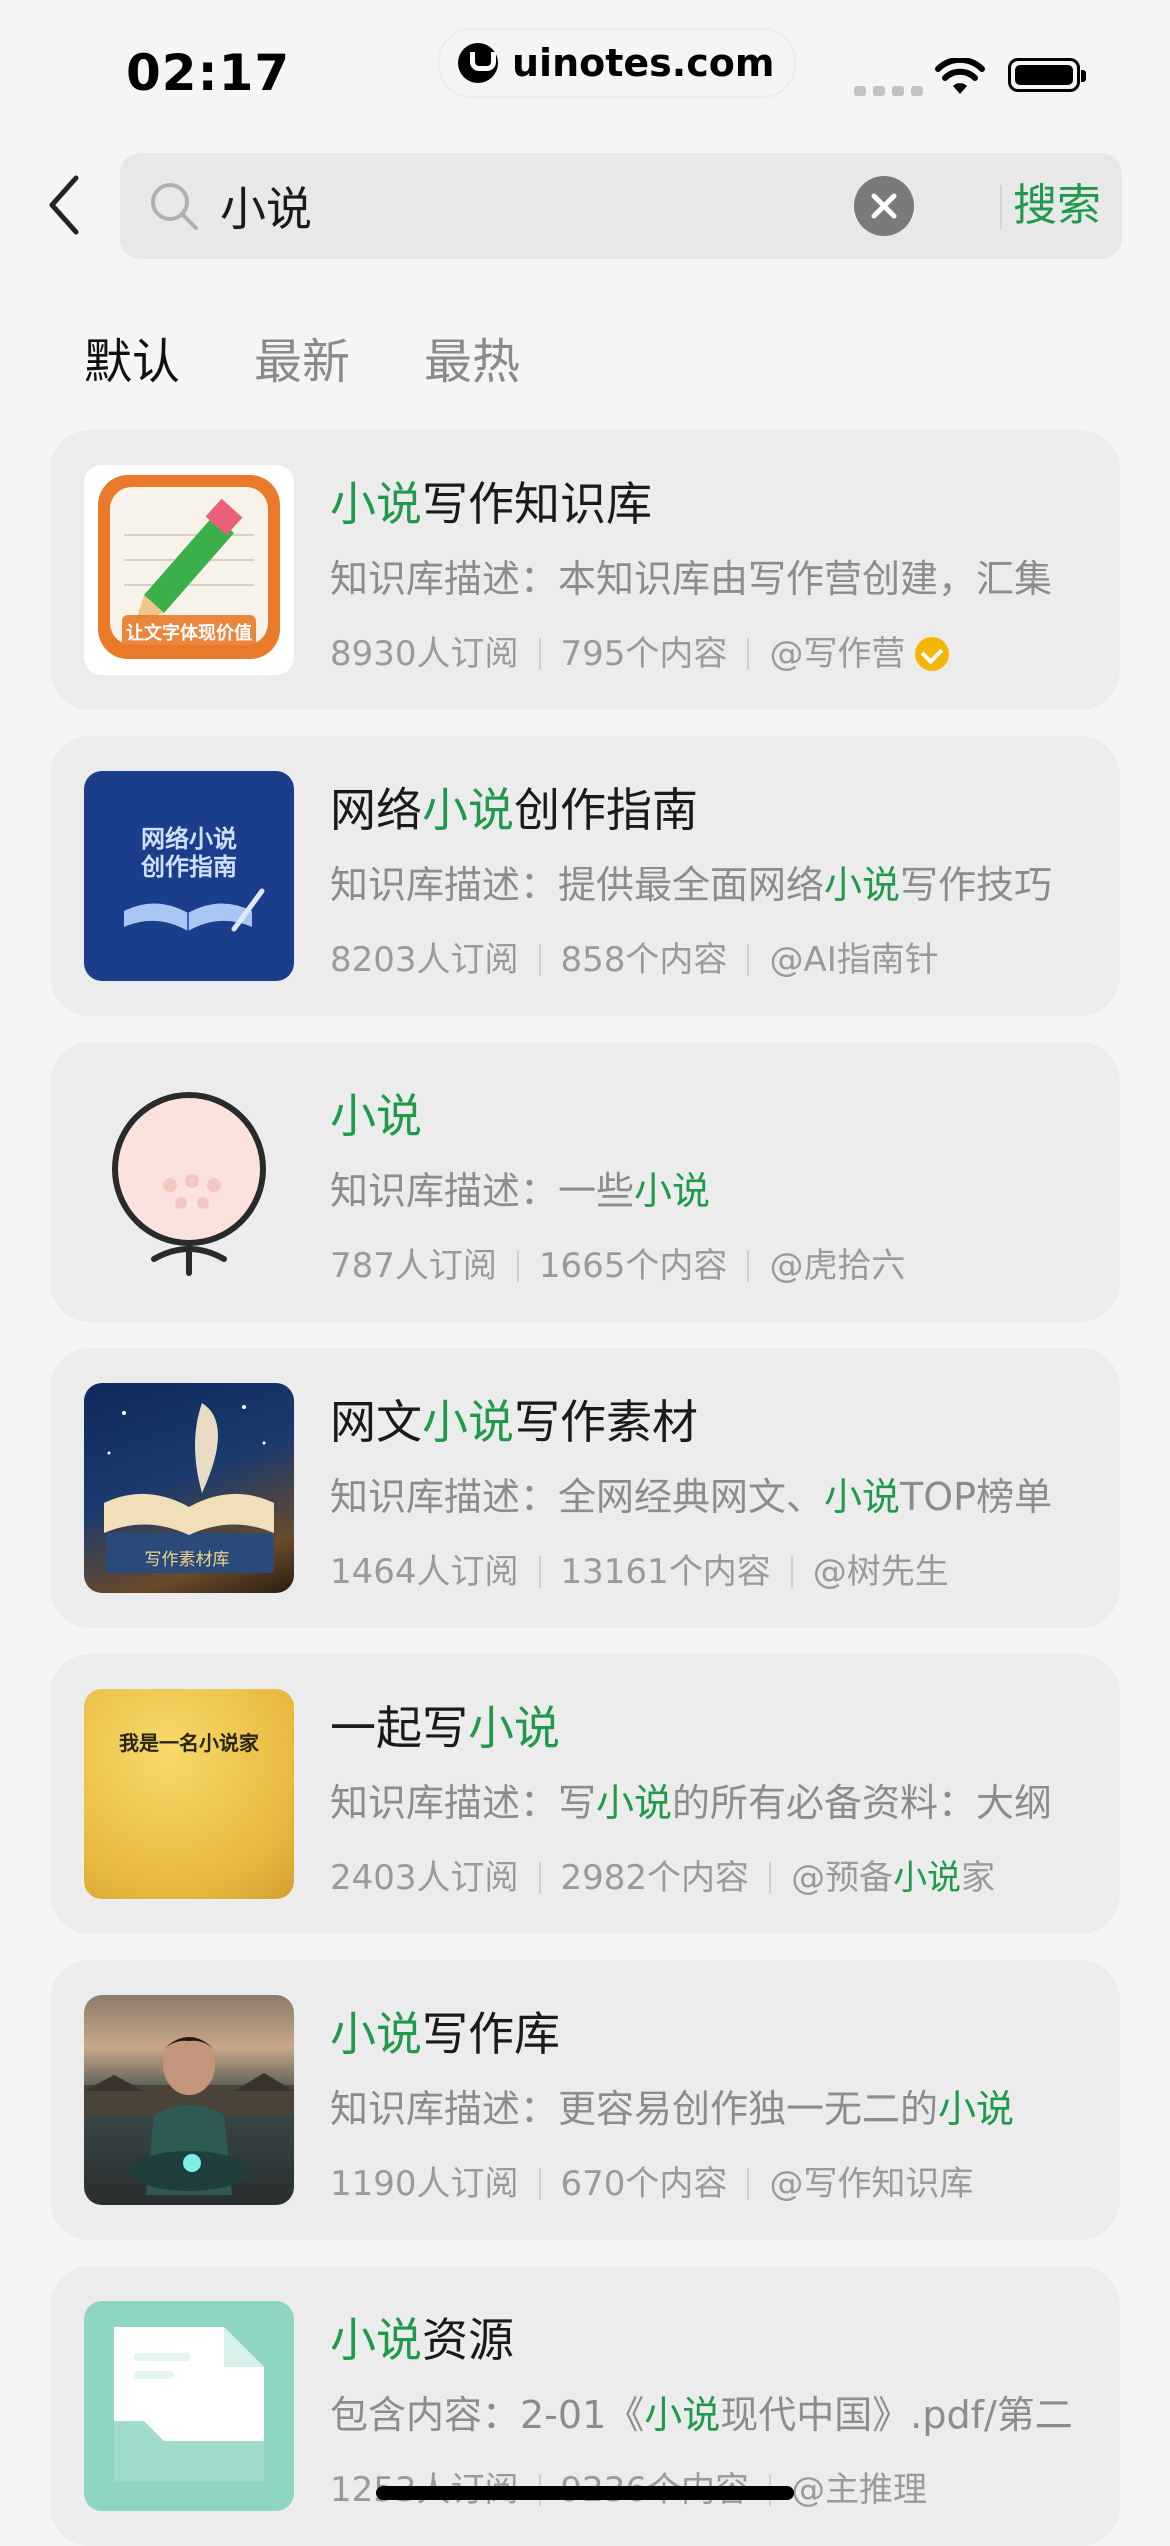 Image resolution: width=1170 pixels, height=2546 pixels. I want to click on author-name: @预备小说家, so click(893, 1878).